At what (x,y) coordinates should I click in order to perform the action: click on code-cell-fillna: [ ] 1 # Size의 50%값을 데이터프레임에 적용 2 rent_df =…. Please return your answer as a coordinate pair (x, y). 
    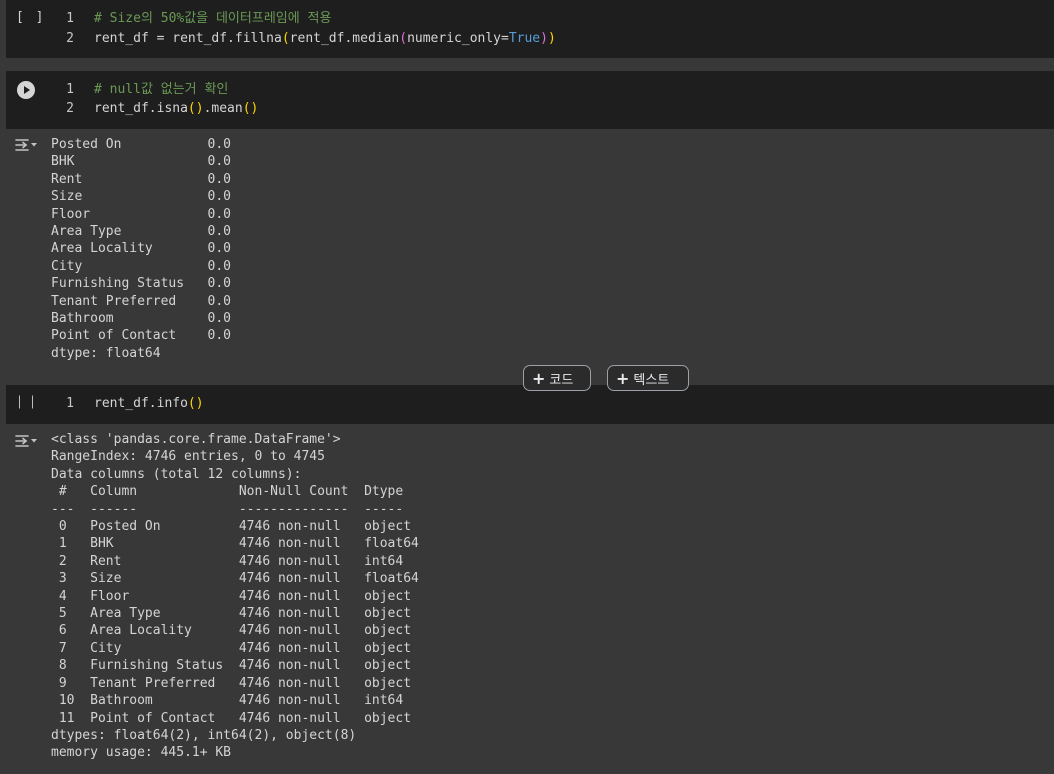
    Looking at the image, I should click on (530, 29).